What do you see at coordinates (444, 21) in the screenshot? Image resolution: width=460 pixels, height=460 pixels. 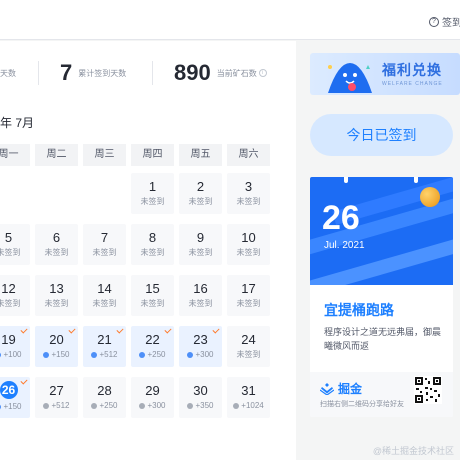 I see `sign-in-rules-link: ? 签到` at bounding box center [444, 21].